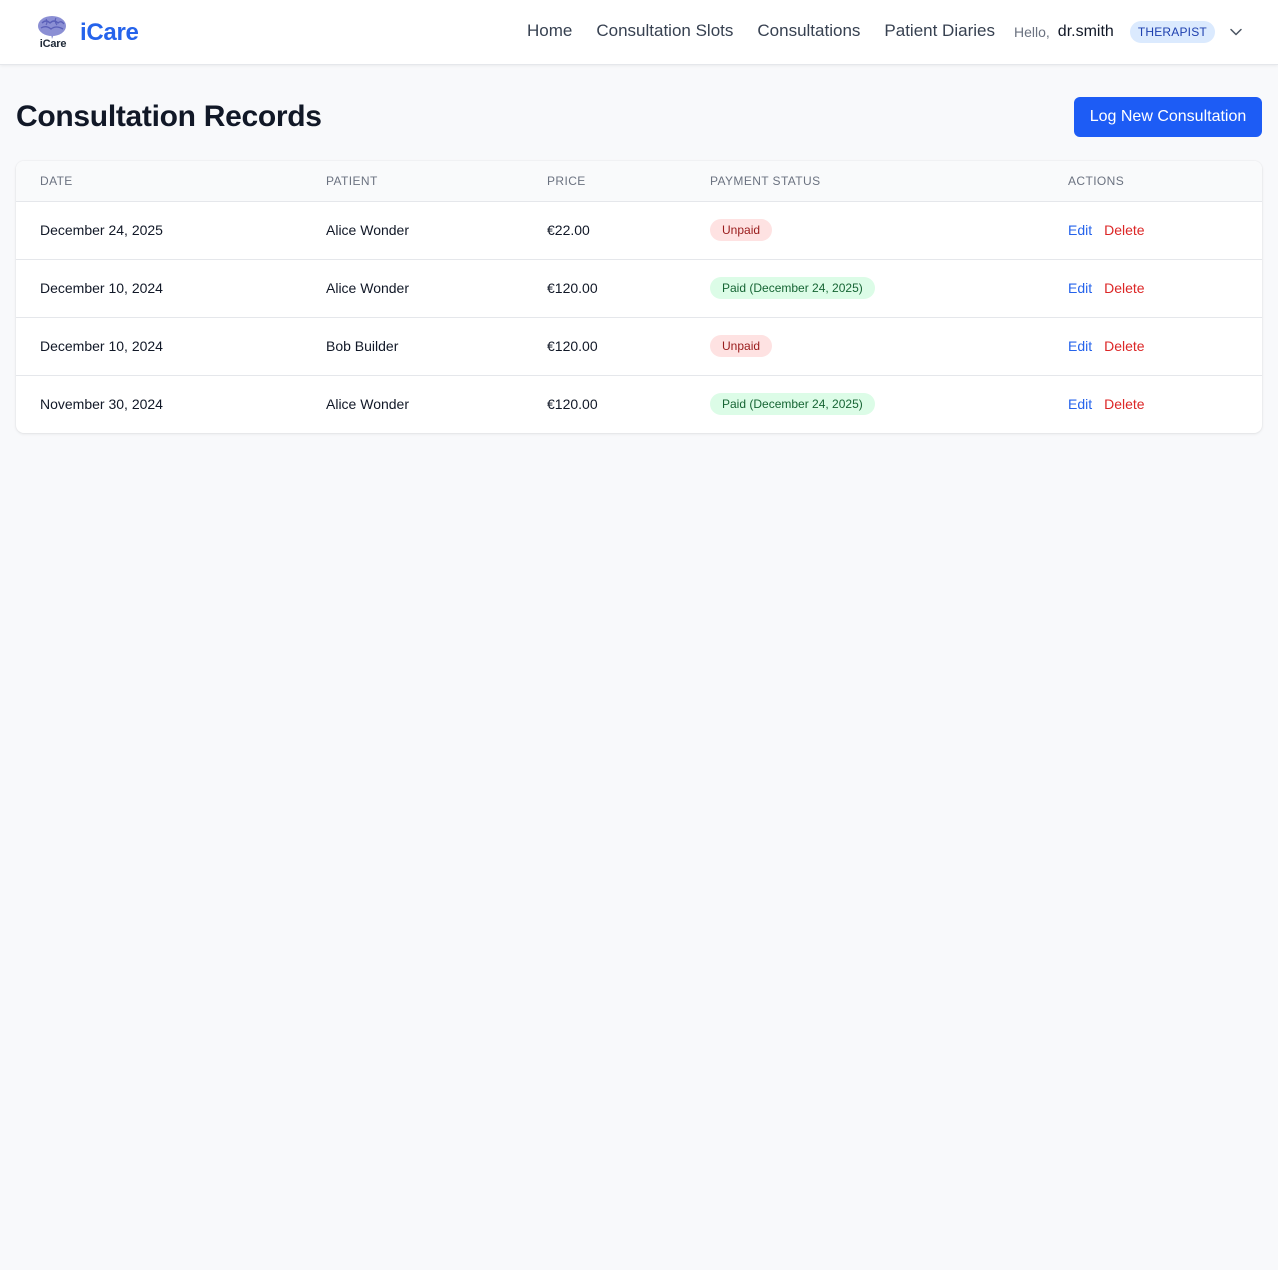  I want to click on role-badge: THERAPIST, so click(1172, 32).